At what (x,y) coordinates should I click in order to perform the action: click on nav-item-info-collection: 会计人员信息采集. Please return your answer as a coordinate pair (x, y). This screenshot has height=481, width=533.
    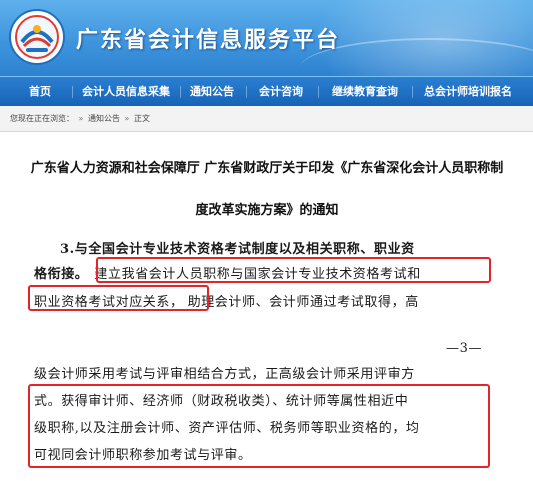
    Looking at the image, I should click on (126, 92).